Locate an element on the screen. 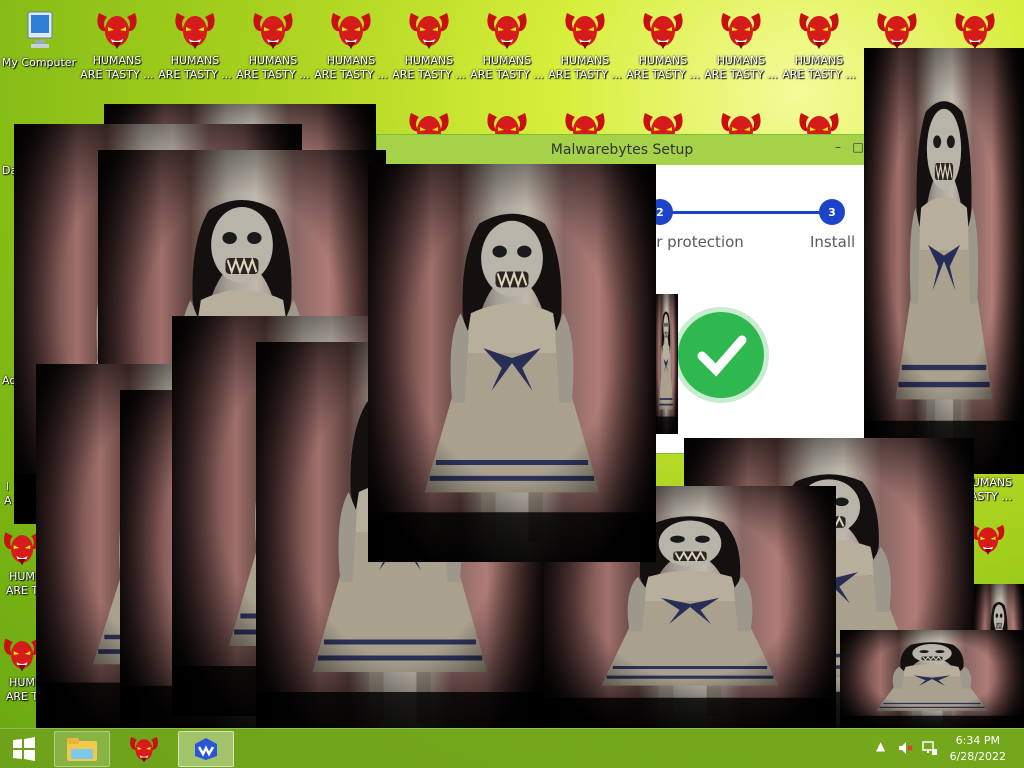 This screenshot has height=768, width=1024. demon-app-icon is located at coordinates (144, 749).